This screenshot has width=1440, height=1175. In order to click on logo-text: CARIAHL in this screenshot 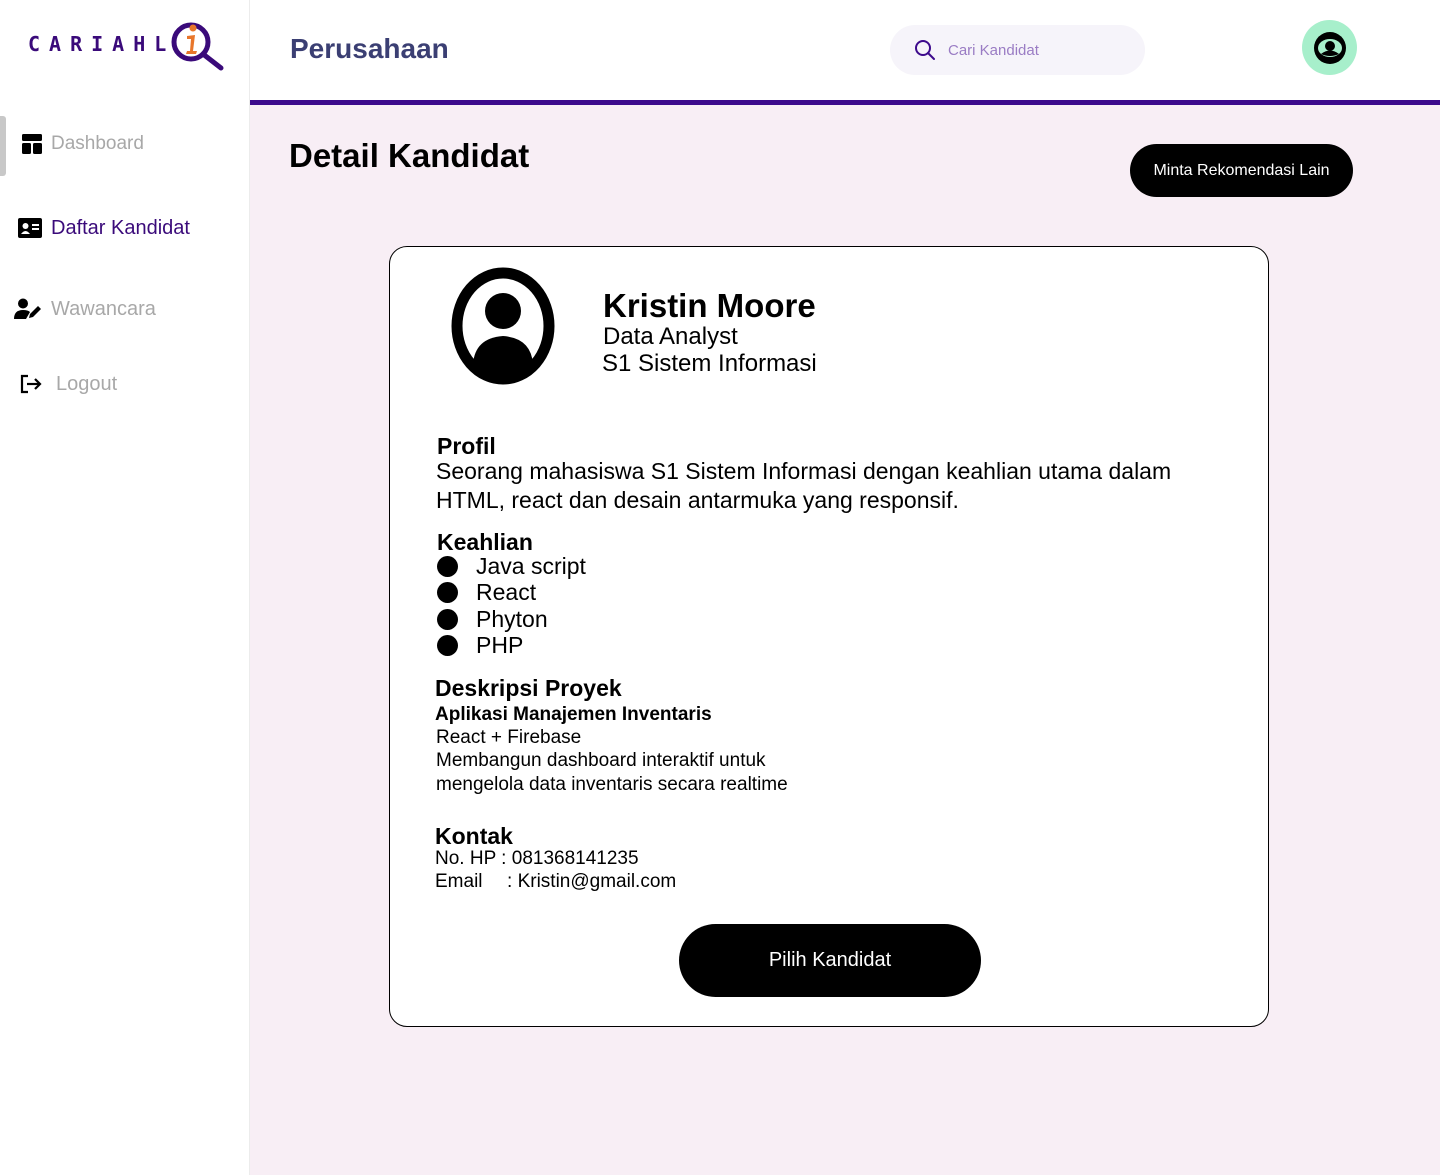, I will do `click(102, 44)`.